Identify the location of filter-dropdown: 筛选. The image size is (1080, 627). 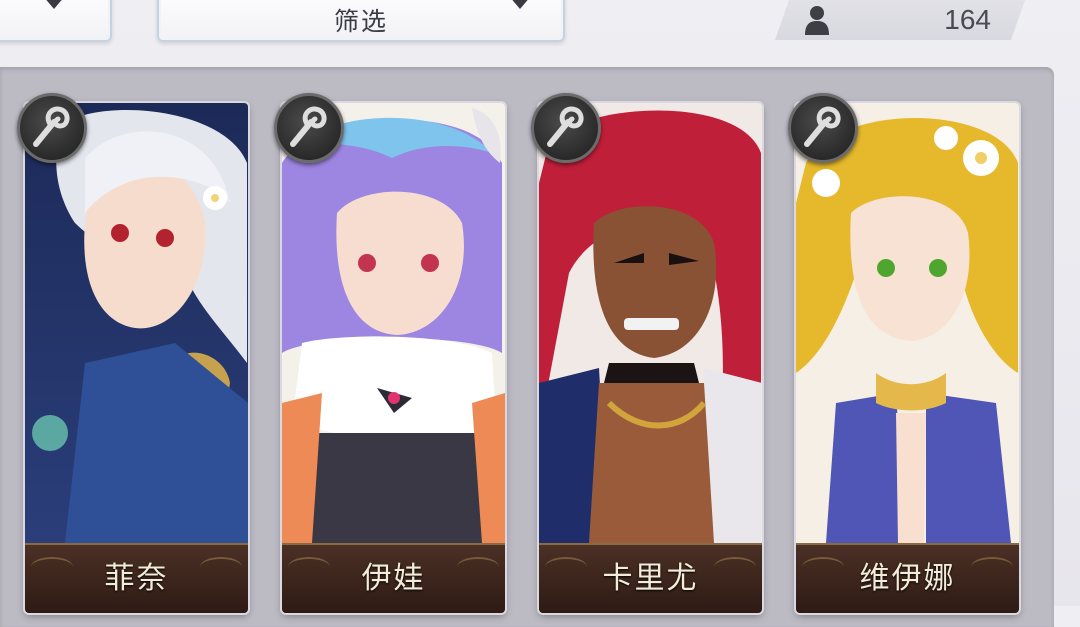
(361, 21).